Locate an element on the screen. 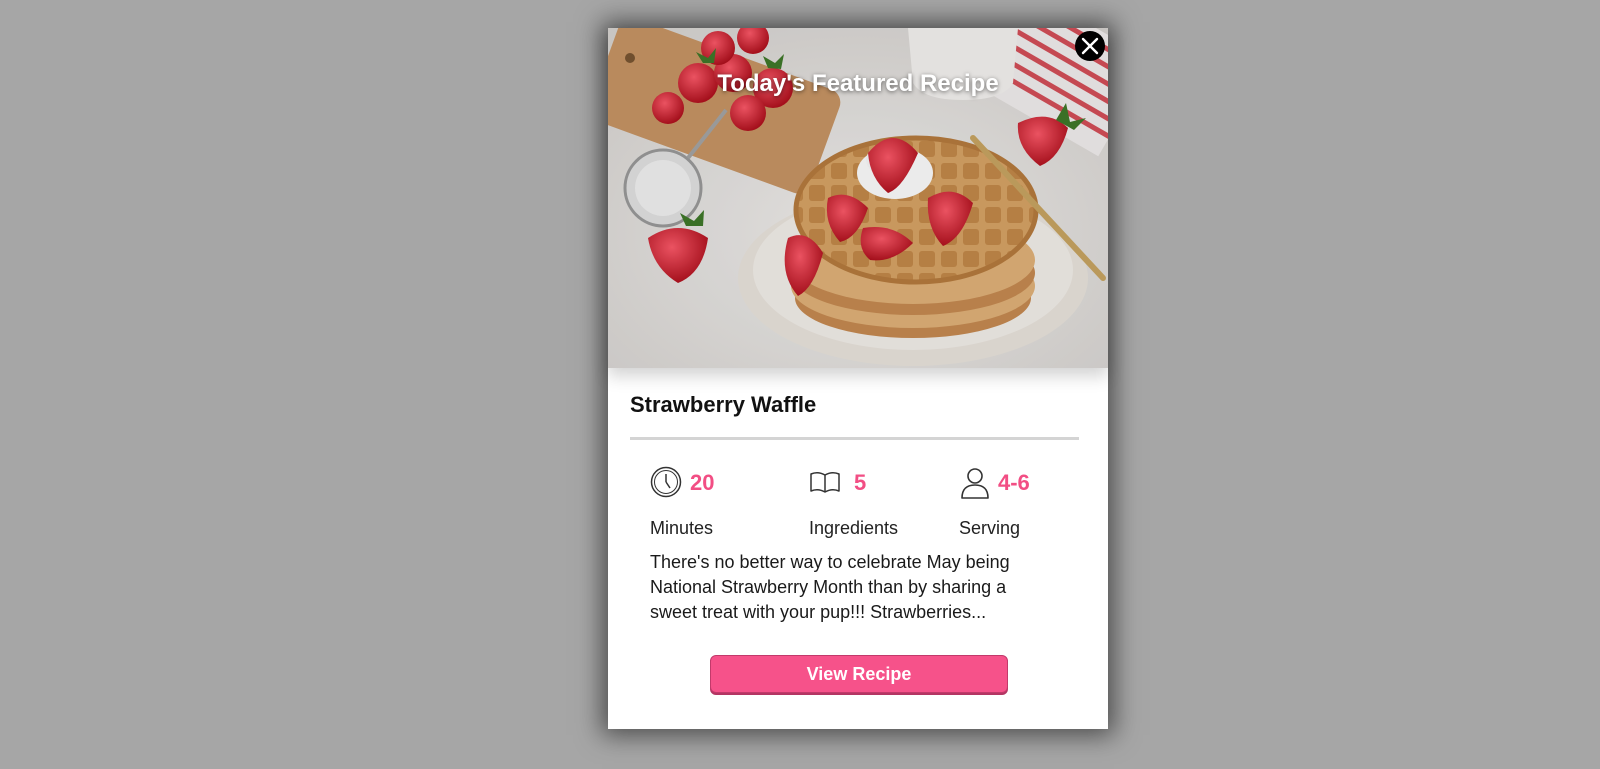  book-icon is located at coordinates (825, 482).